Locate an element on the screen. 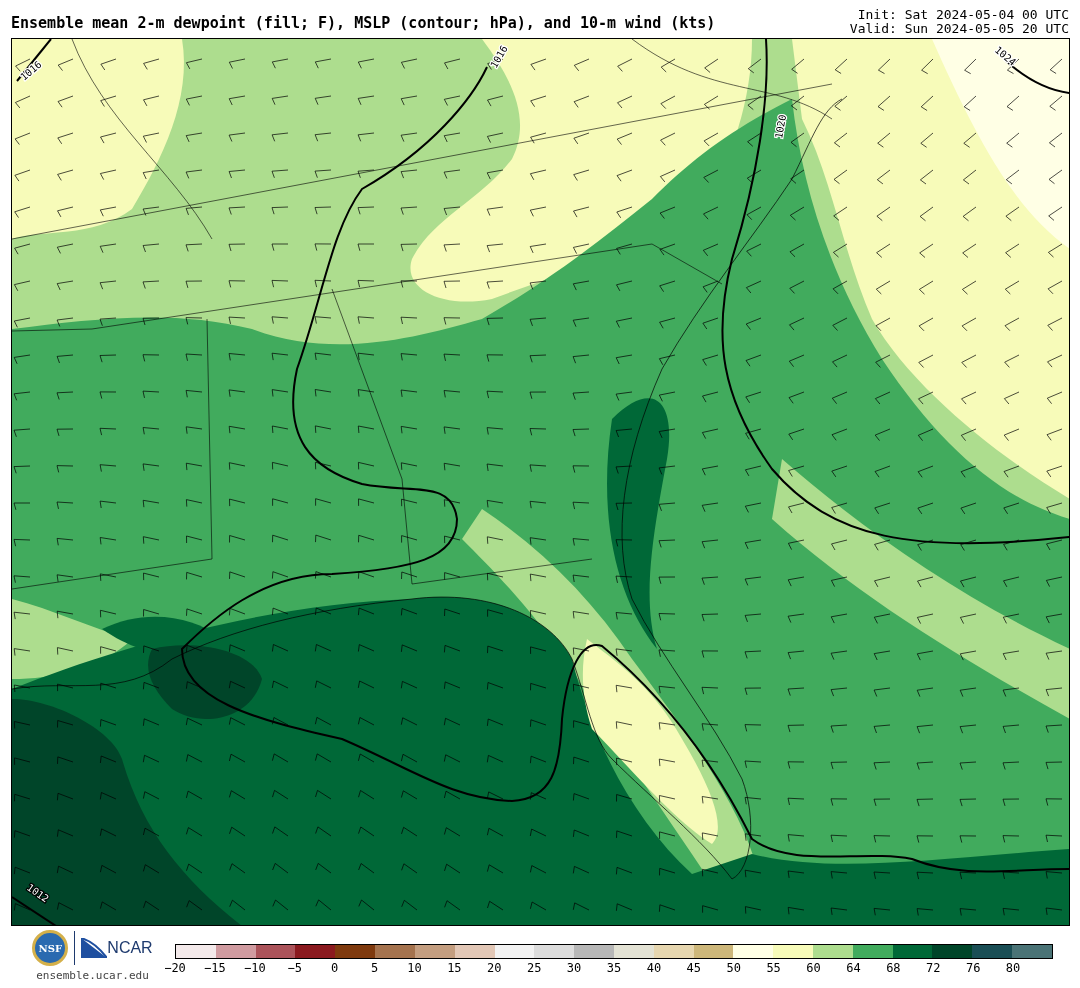 Image resolution: width=1080 pixels, height=988 pixels. plot-title: Ensemble mean 2-m dewpoint (fill; F), MSLP (contour; hPa), and 10-m wind (kts) is located at coordinates (363, 23).